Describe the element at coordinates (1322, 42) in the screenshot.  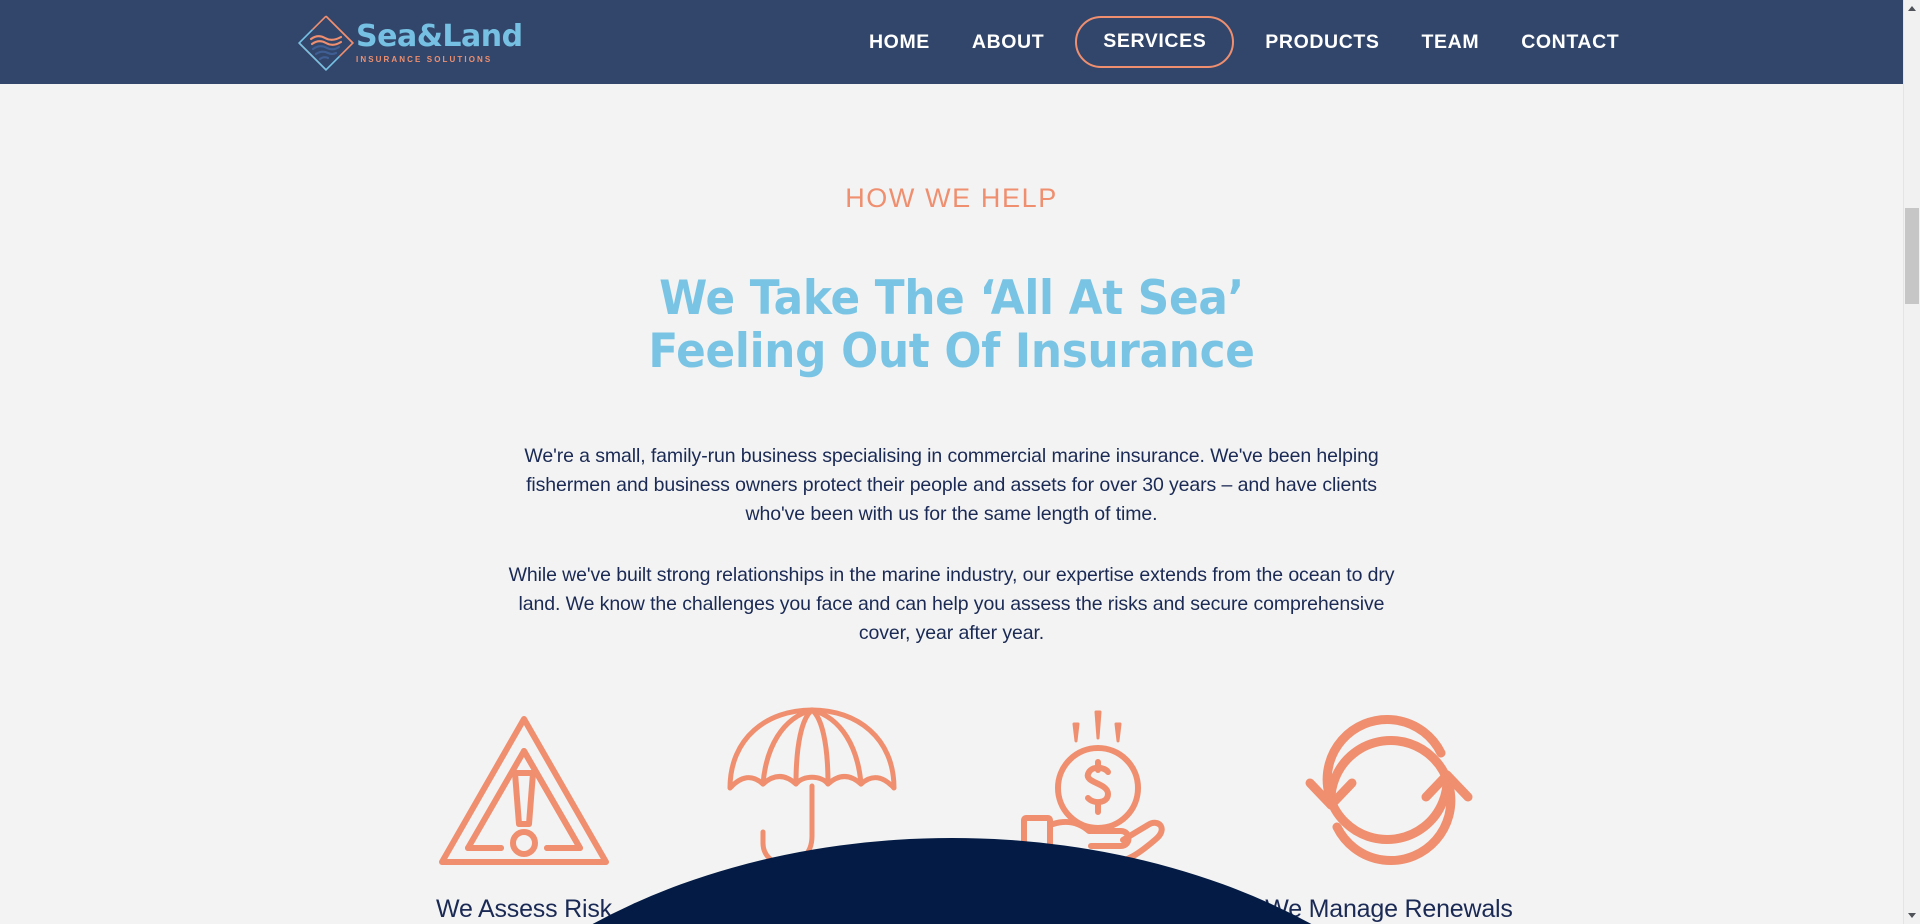
I see `nav-item-products: PRODUCTS` at that location.